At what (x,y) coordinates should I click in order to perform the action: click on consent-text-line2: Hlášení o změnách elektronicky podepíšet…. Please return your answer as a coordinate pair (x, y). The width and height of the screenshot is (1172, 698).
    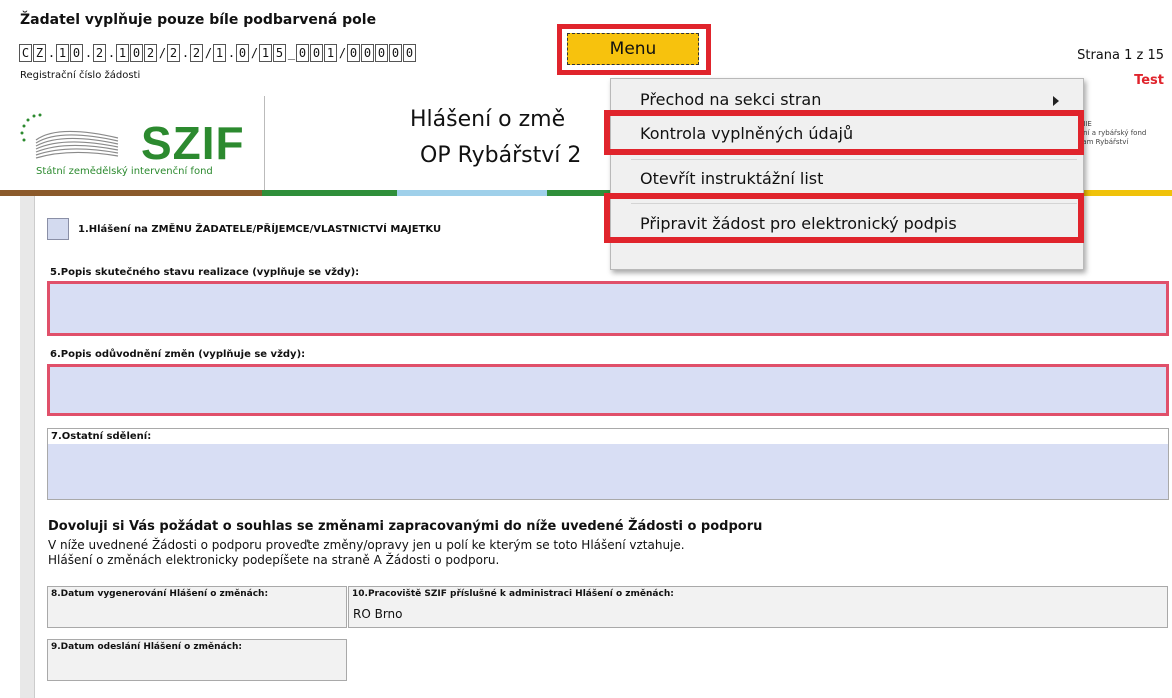
    Looking at the image, I should click on (274, 560).